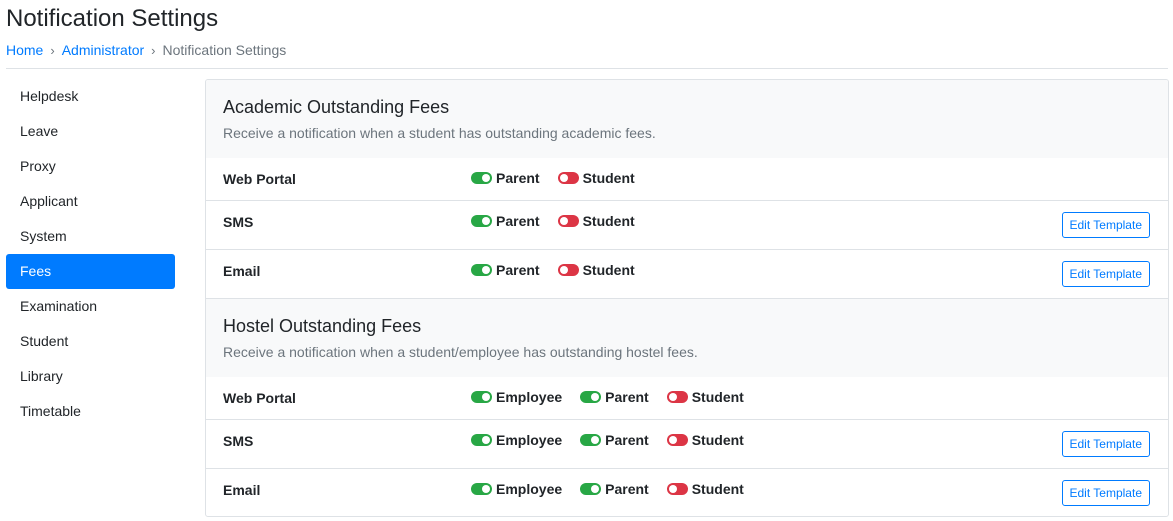  What do you see at coordinates (322, 326) in the screenshot?
I see `section-title: Hostel Outstanding Fees` at bounding box center [322, 326].